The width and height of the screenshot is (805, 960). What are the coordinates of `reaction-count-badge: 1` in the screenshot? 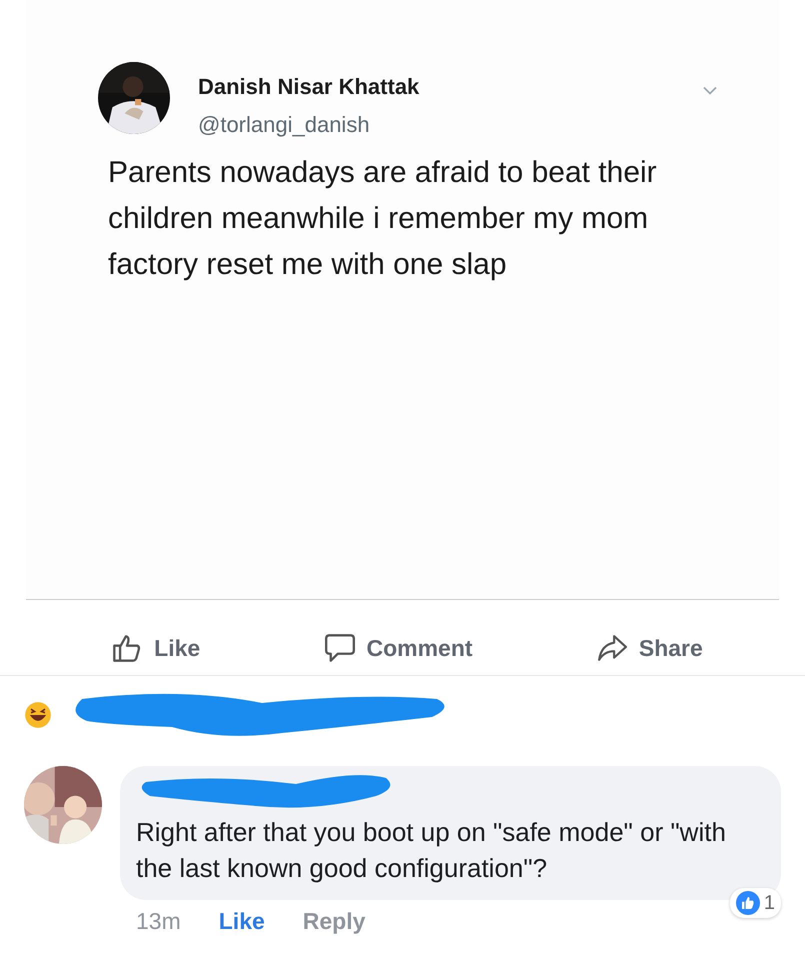 It's located at (755, 903).